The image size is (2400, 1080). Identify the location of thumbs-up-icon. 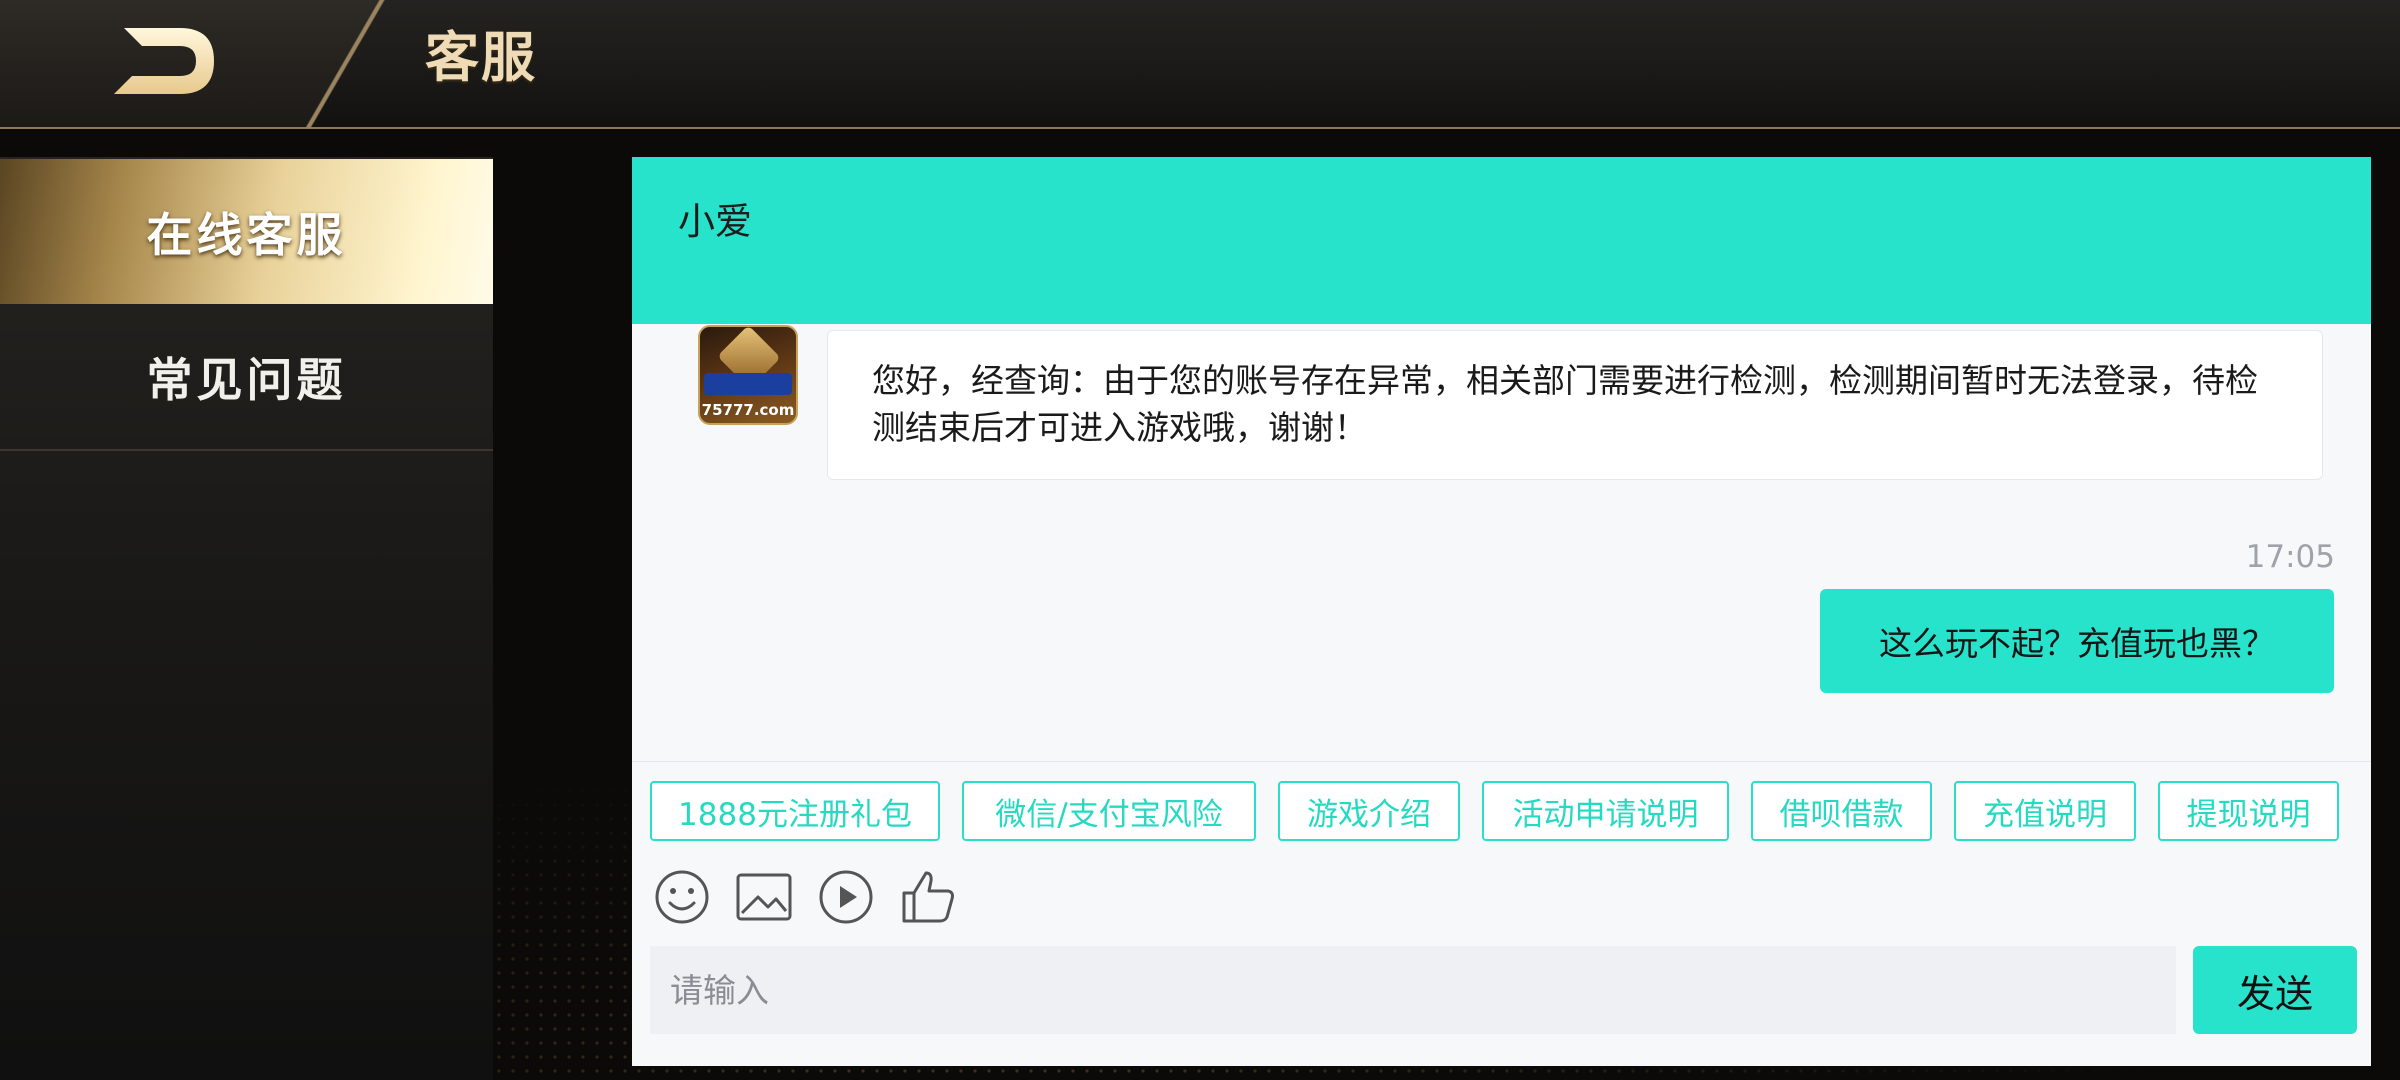
(928, 897).